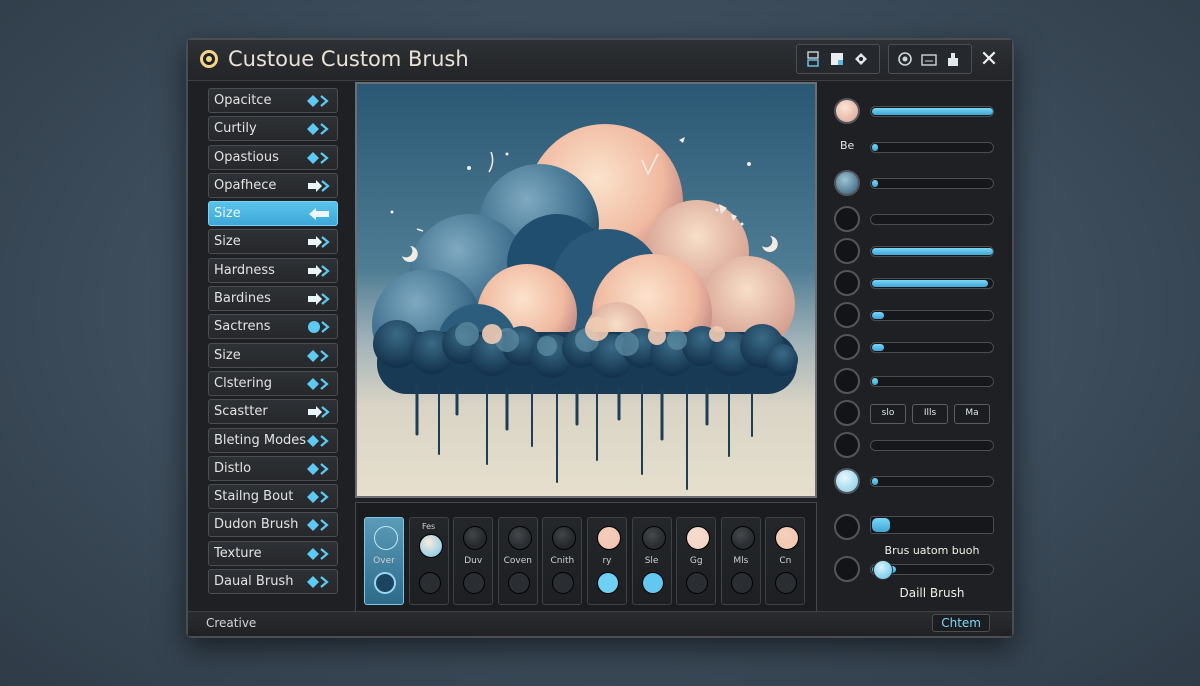  I want to click on brush-presets-strip: Over Fes Duv Coven Cnith ry Sle Gg Mls Cn, so click(586, 557).